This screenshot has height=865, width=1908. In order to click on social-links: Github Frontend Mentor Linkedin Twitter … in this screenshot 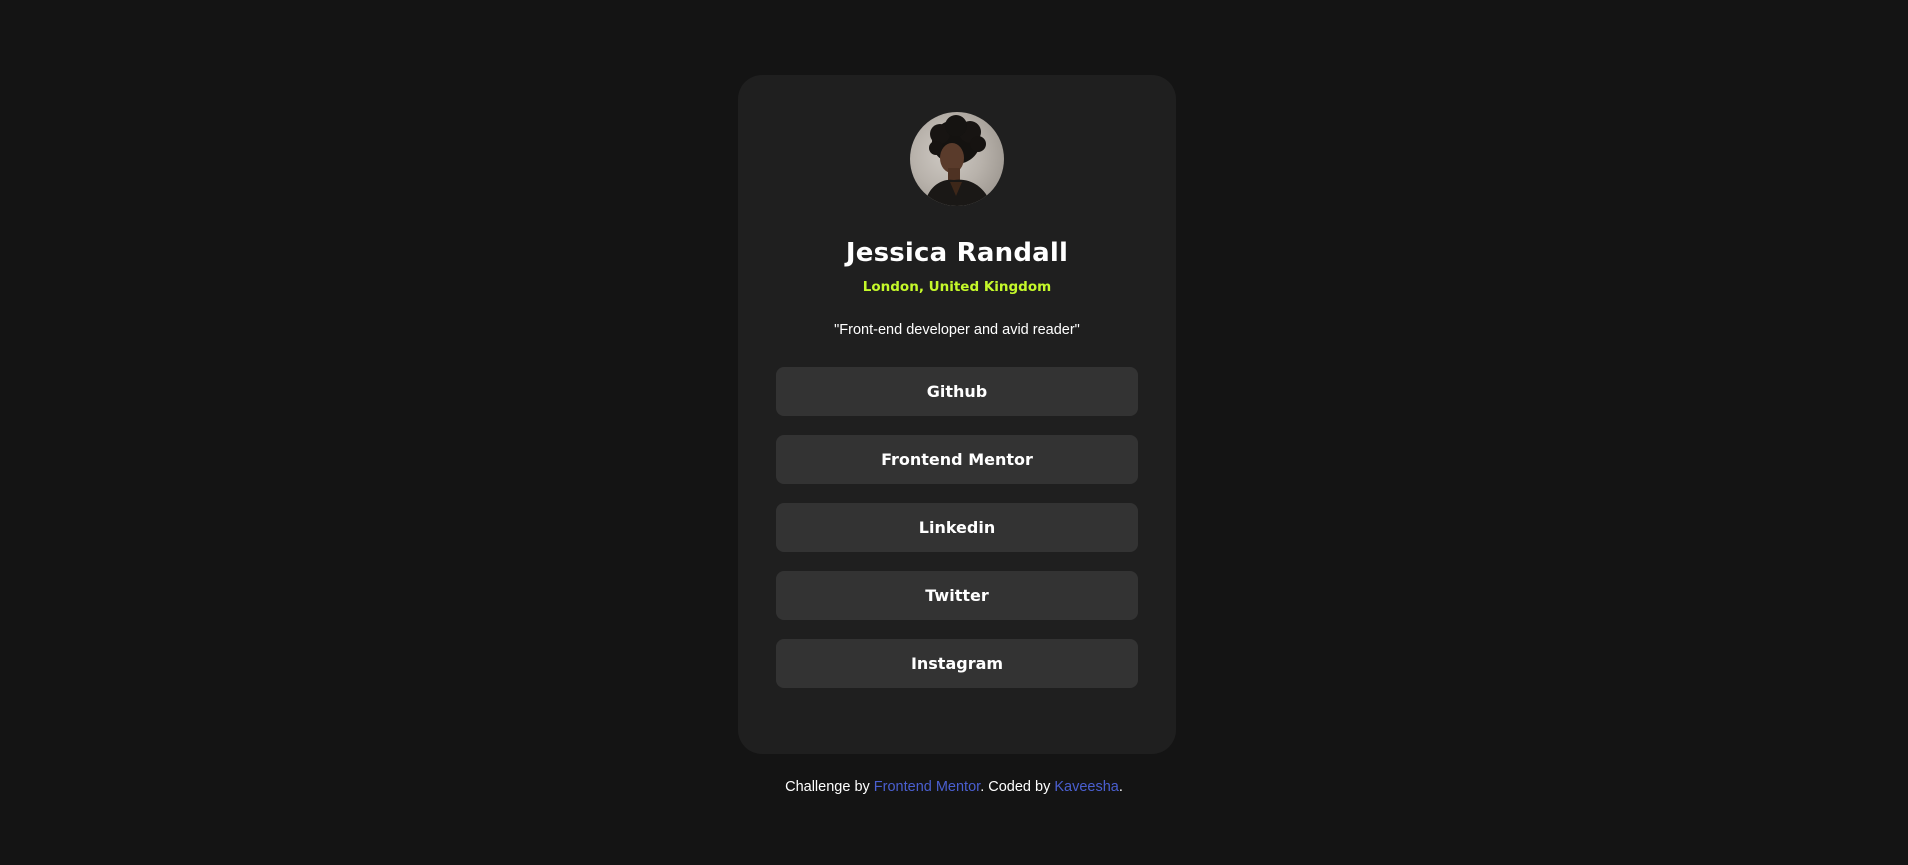, I will do `click(957, 527)`.